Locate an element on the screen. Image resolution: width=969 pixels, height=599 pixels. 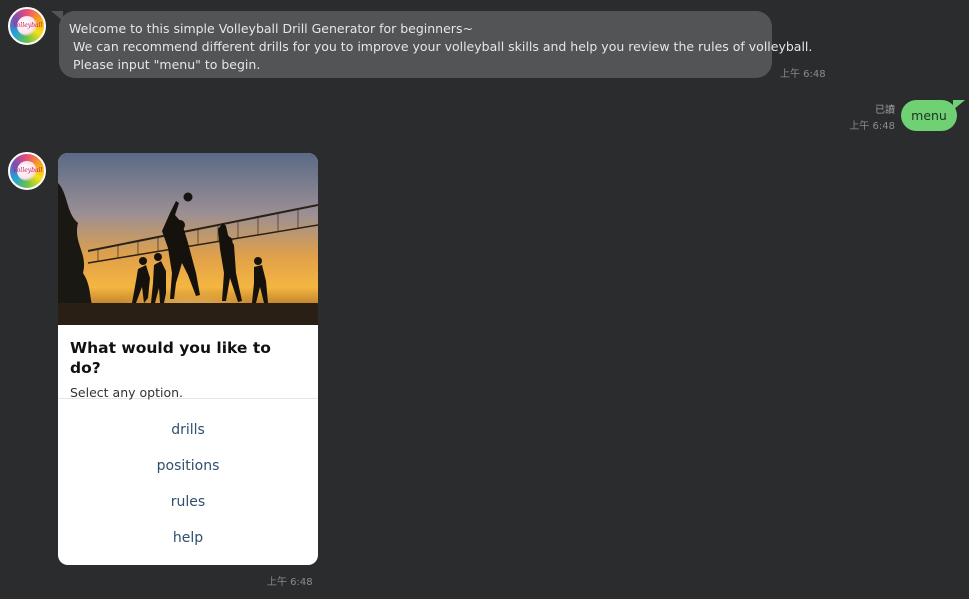
menu-card-actions: drills positions rules help is located at coordinates (188, 480).